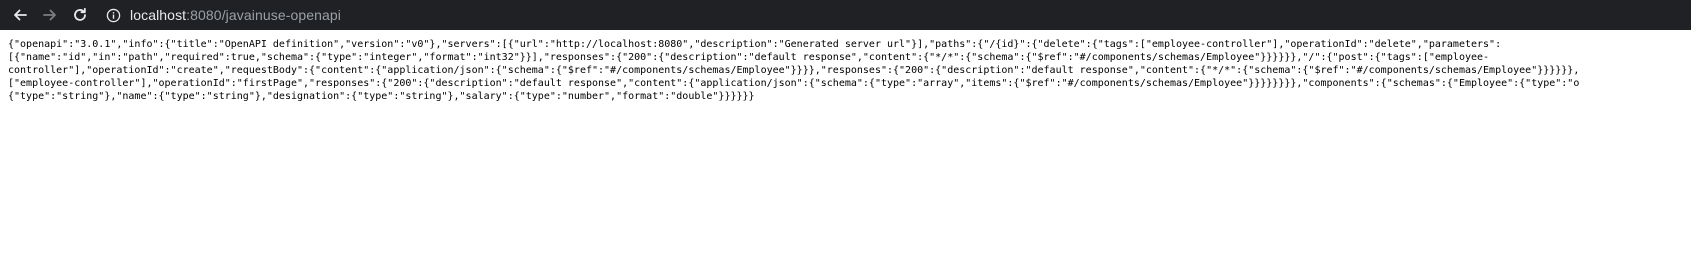 The image size is (1691, 273). I want to click on url-text: localhost:8080/javainuse-openapi, so click(235, 15).